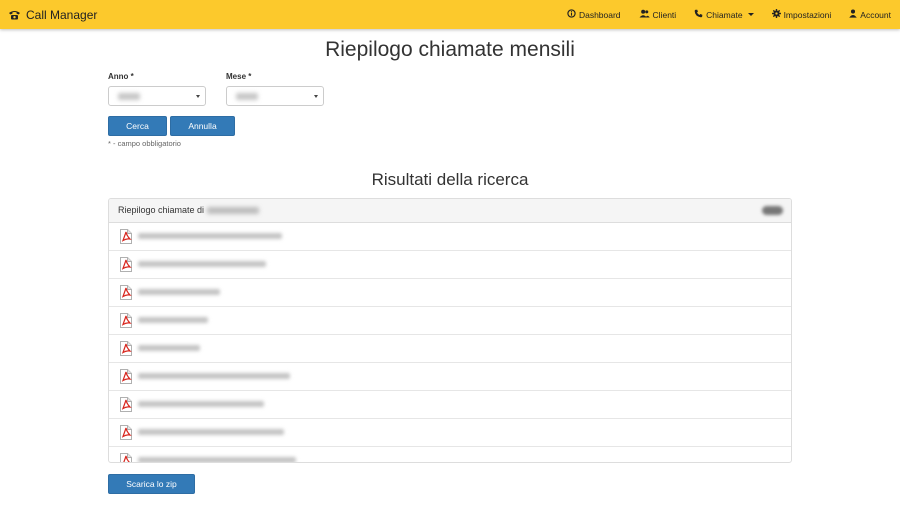 This screenshot has height=506, width=900. Describe the element at coordinates (129, 96) in the screenshot. I see `anno-select-value` at that location.